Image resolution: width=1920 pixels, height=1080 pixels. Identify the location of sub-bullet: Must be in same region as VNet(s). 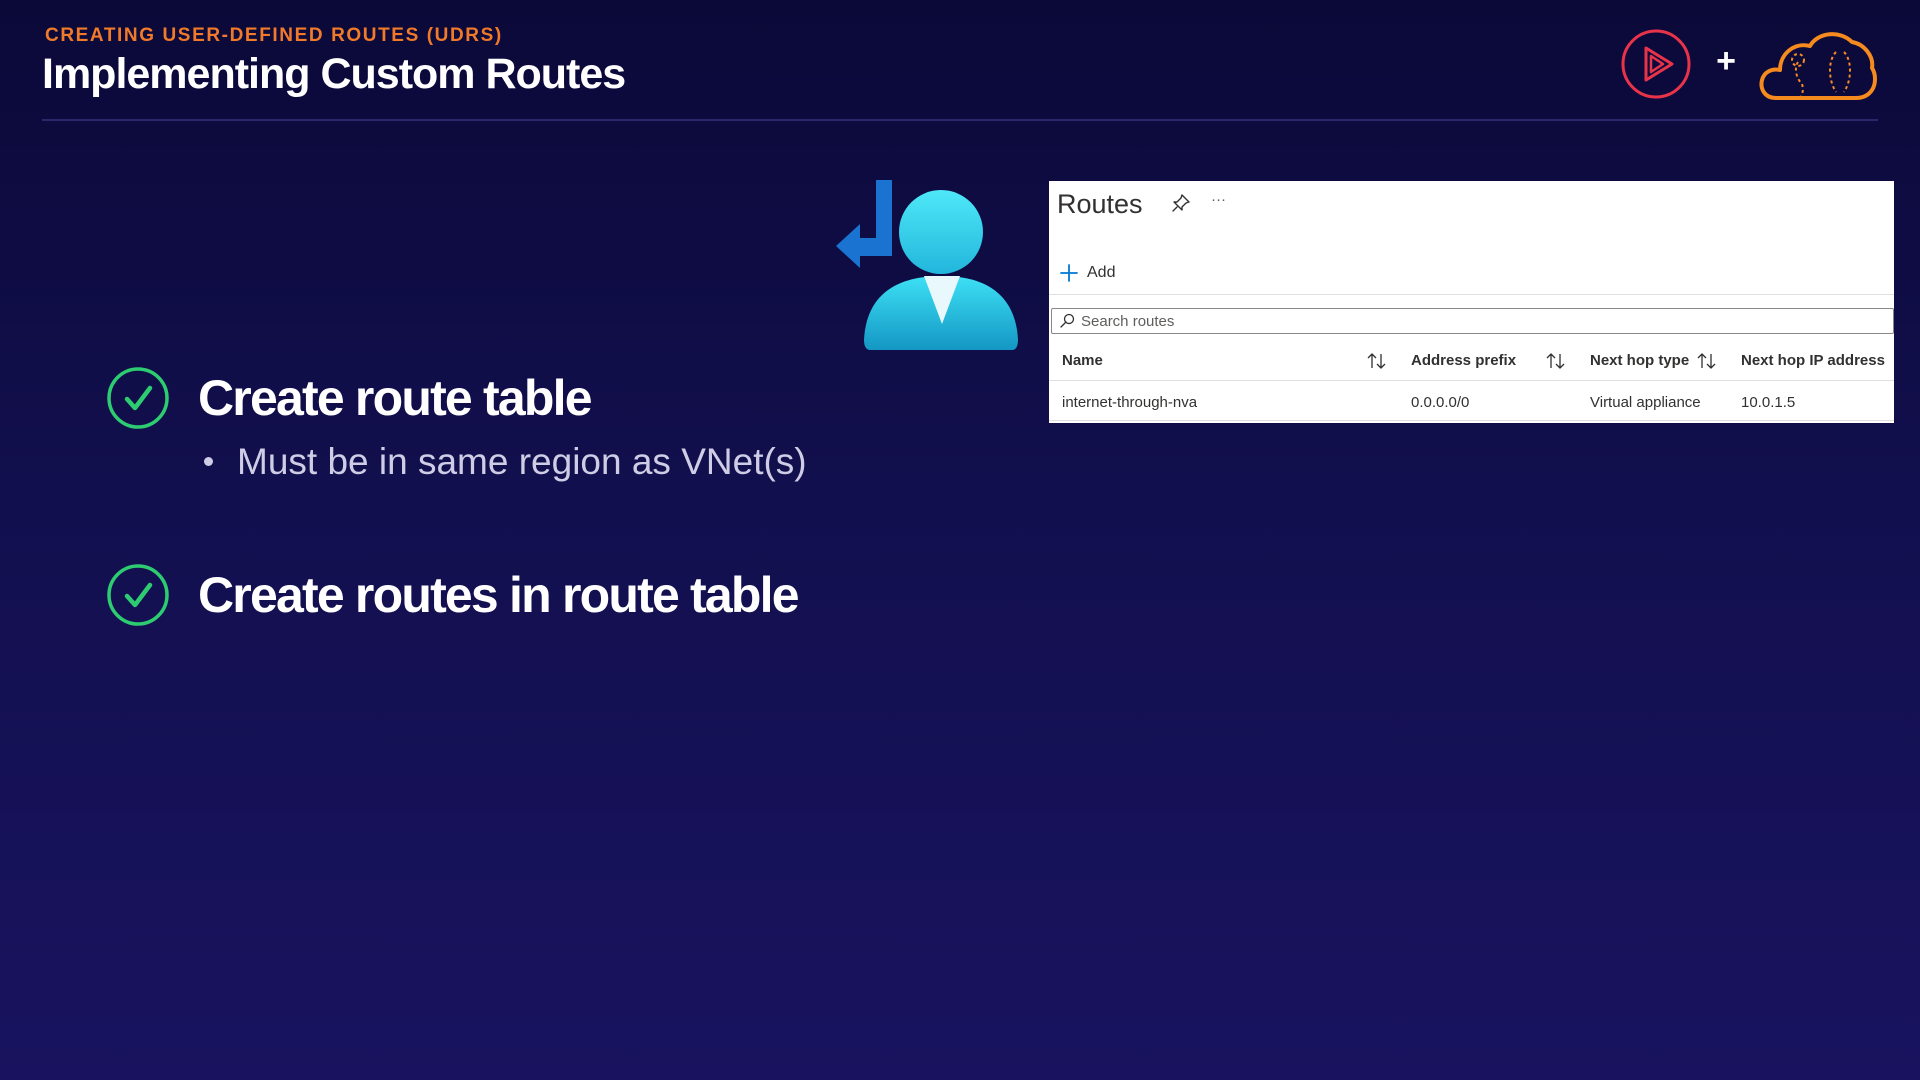
(505, 462).